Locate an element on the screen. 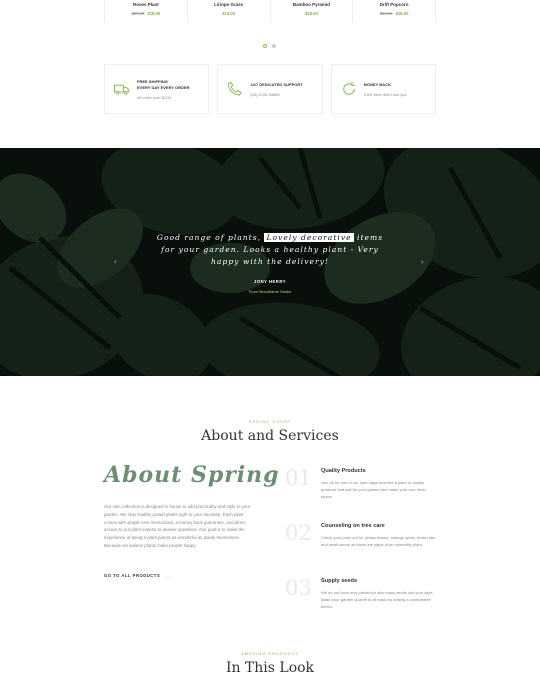  product-name: Bamboo Pyramid is located at coordinates (312, 4).